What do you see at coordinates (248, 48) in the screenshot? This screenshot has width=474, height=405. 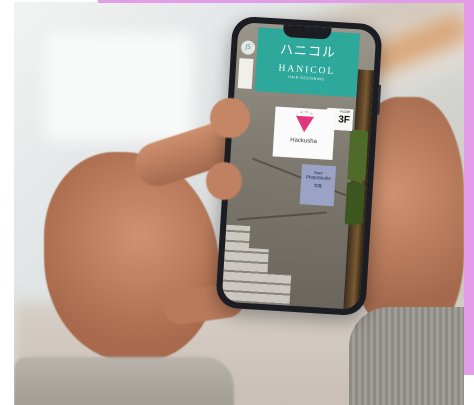 I see `side-badge: JS` at bounding box center [248, 48].